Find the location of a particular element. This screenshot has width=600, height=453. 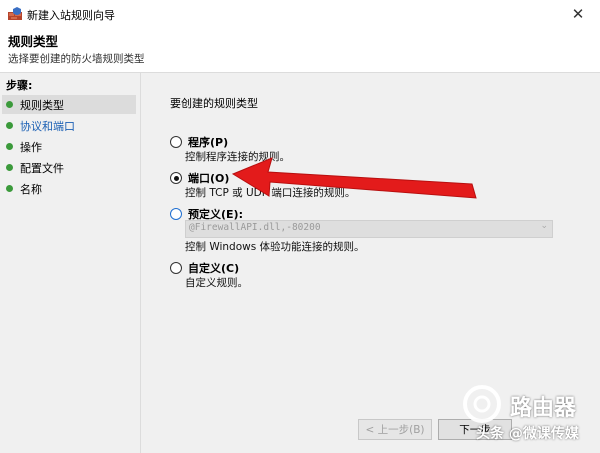

option-program-title: 程序(P) is located at coordinates (208, 142).